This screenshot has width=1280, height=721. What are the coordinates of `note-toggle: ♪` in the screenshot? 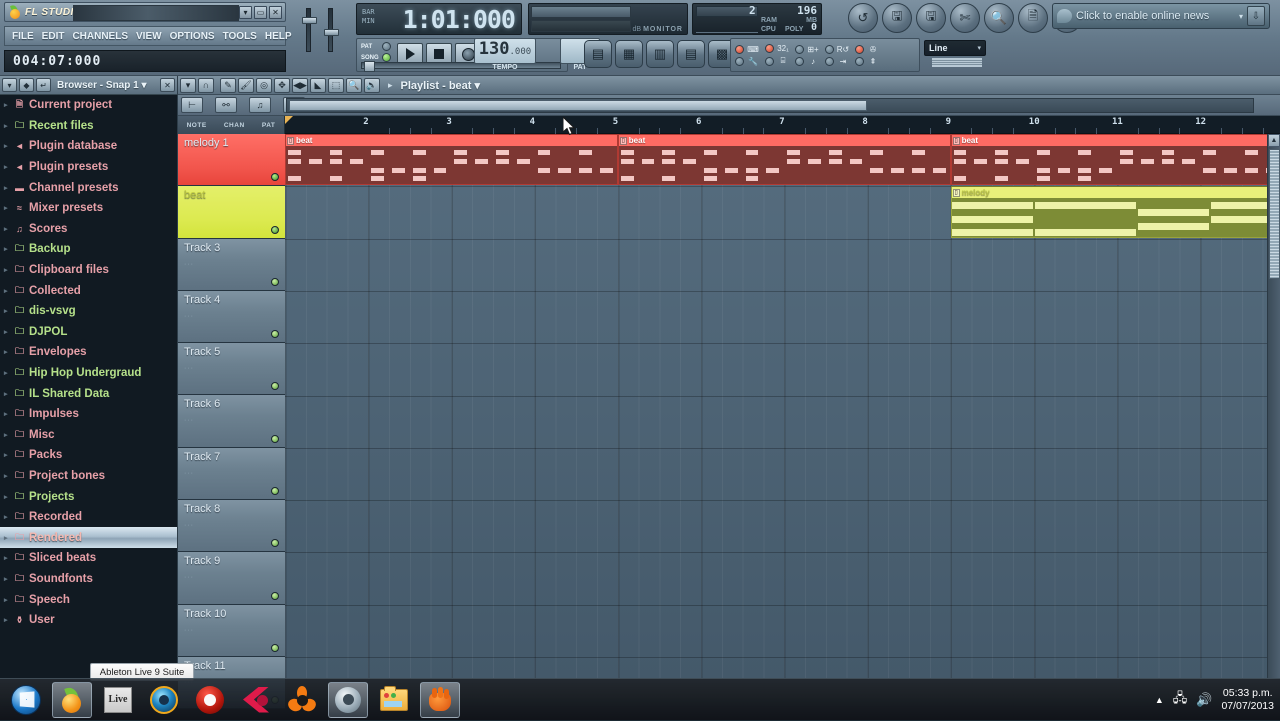 It's located at (807, 61).